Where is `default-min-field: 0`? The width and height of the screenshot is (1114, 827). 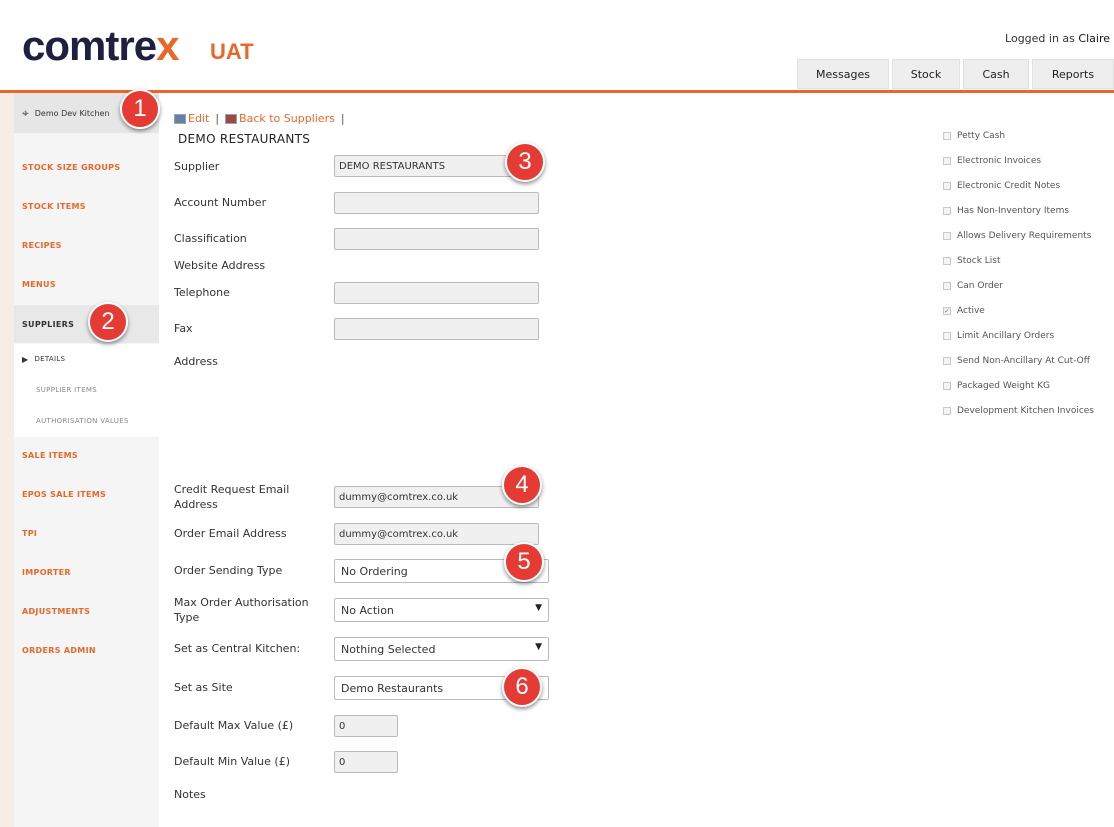 default-min-field: 0 is located at coordinates (366, 762).